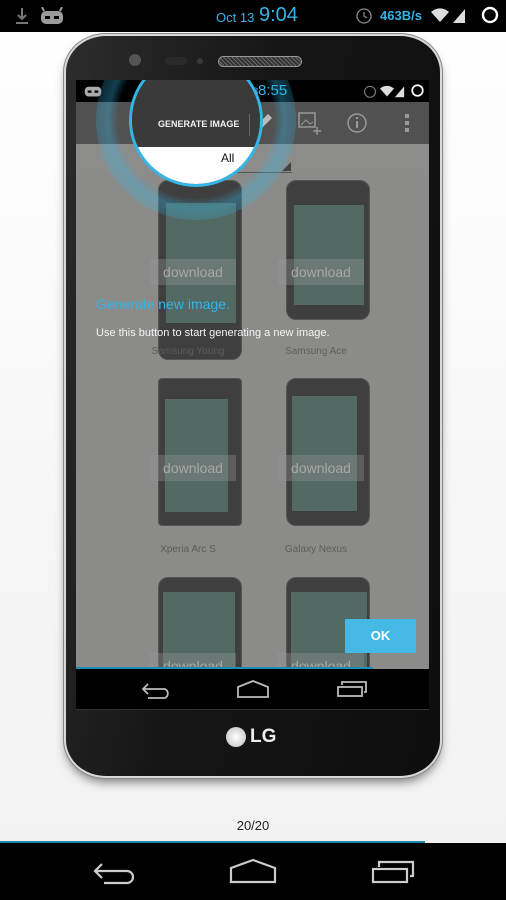 The width and height of the screenshot is (506, 900). What do you see at coordinates (316, 351) in the screenshot?
I see `device-name: Samsung Ace` at bounding box center [316, 351].